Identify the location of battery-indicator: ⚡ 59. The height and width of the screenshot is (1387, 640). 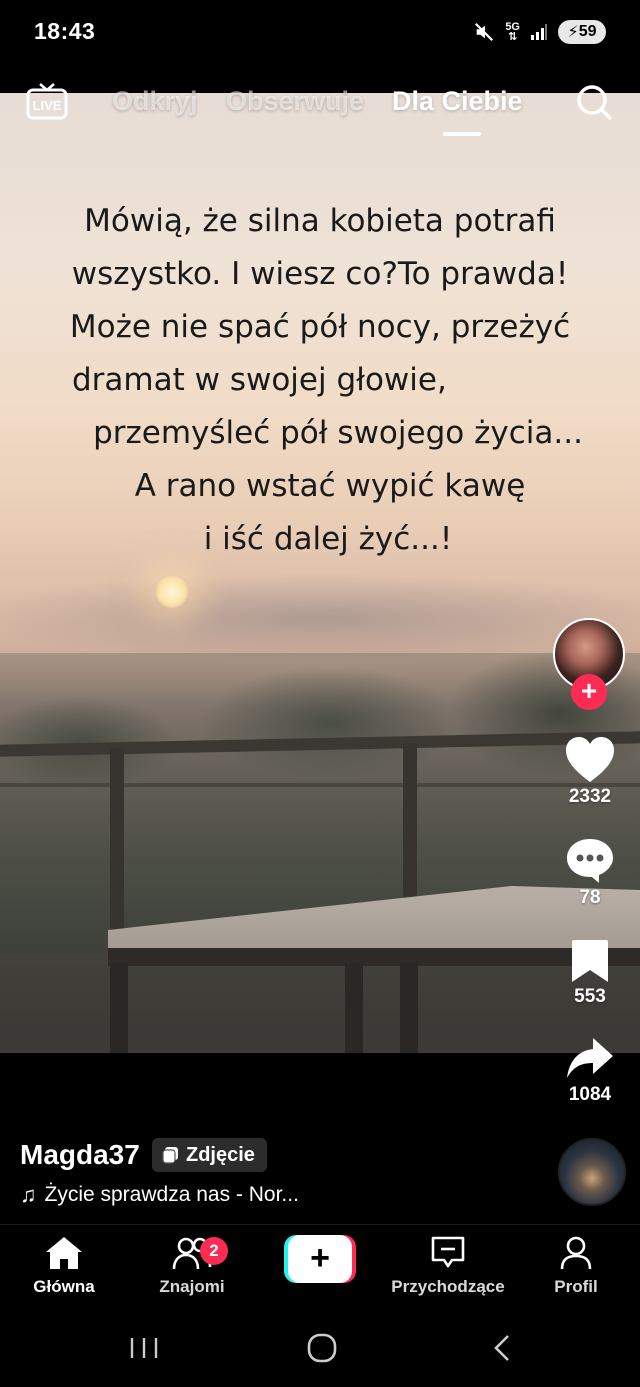
(582, 32).